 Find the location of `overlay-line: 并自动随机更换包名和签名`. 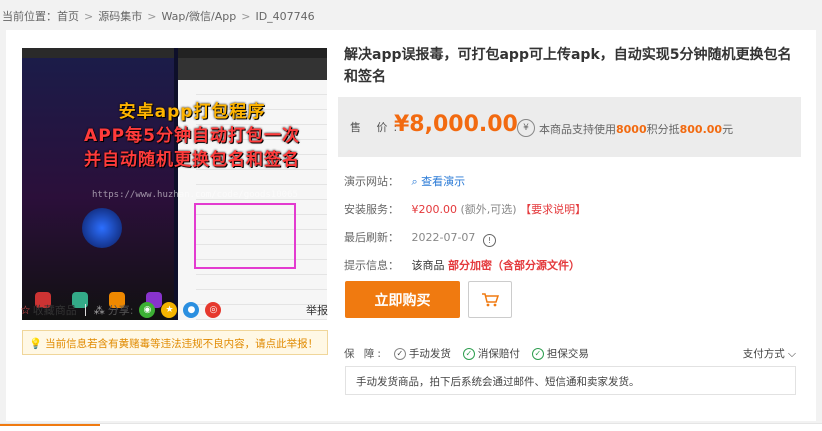

overlay-line: 并自动随机更换包名和签名 is located at coordinates (192, 160).